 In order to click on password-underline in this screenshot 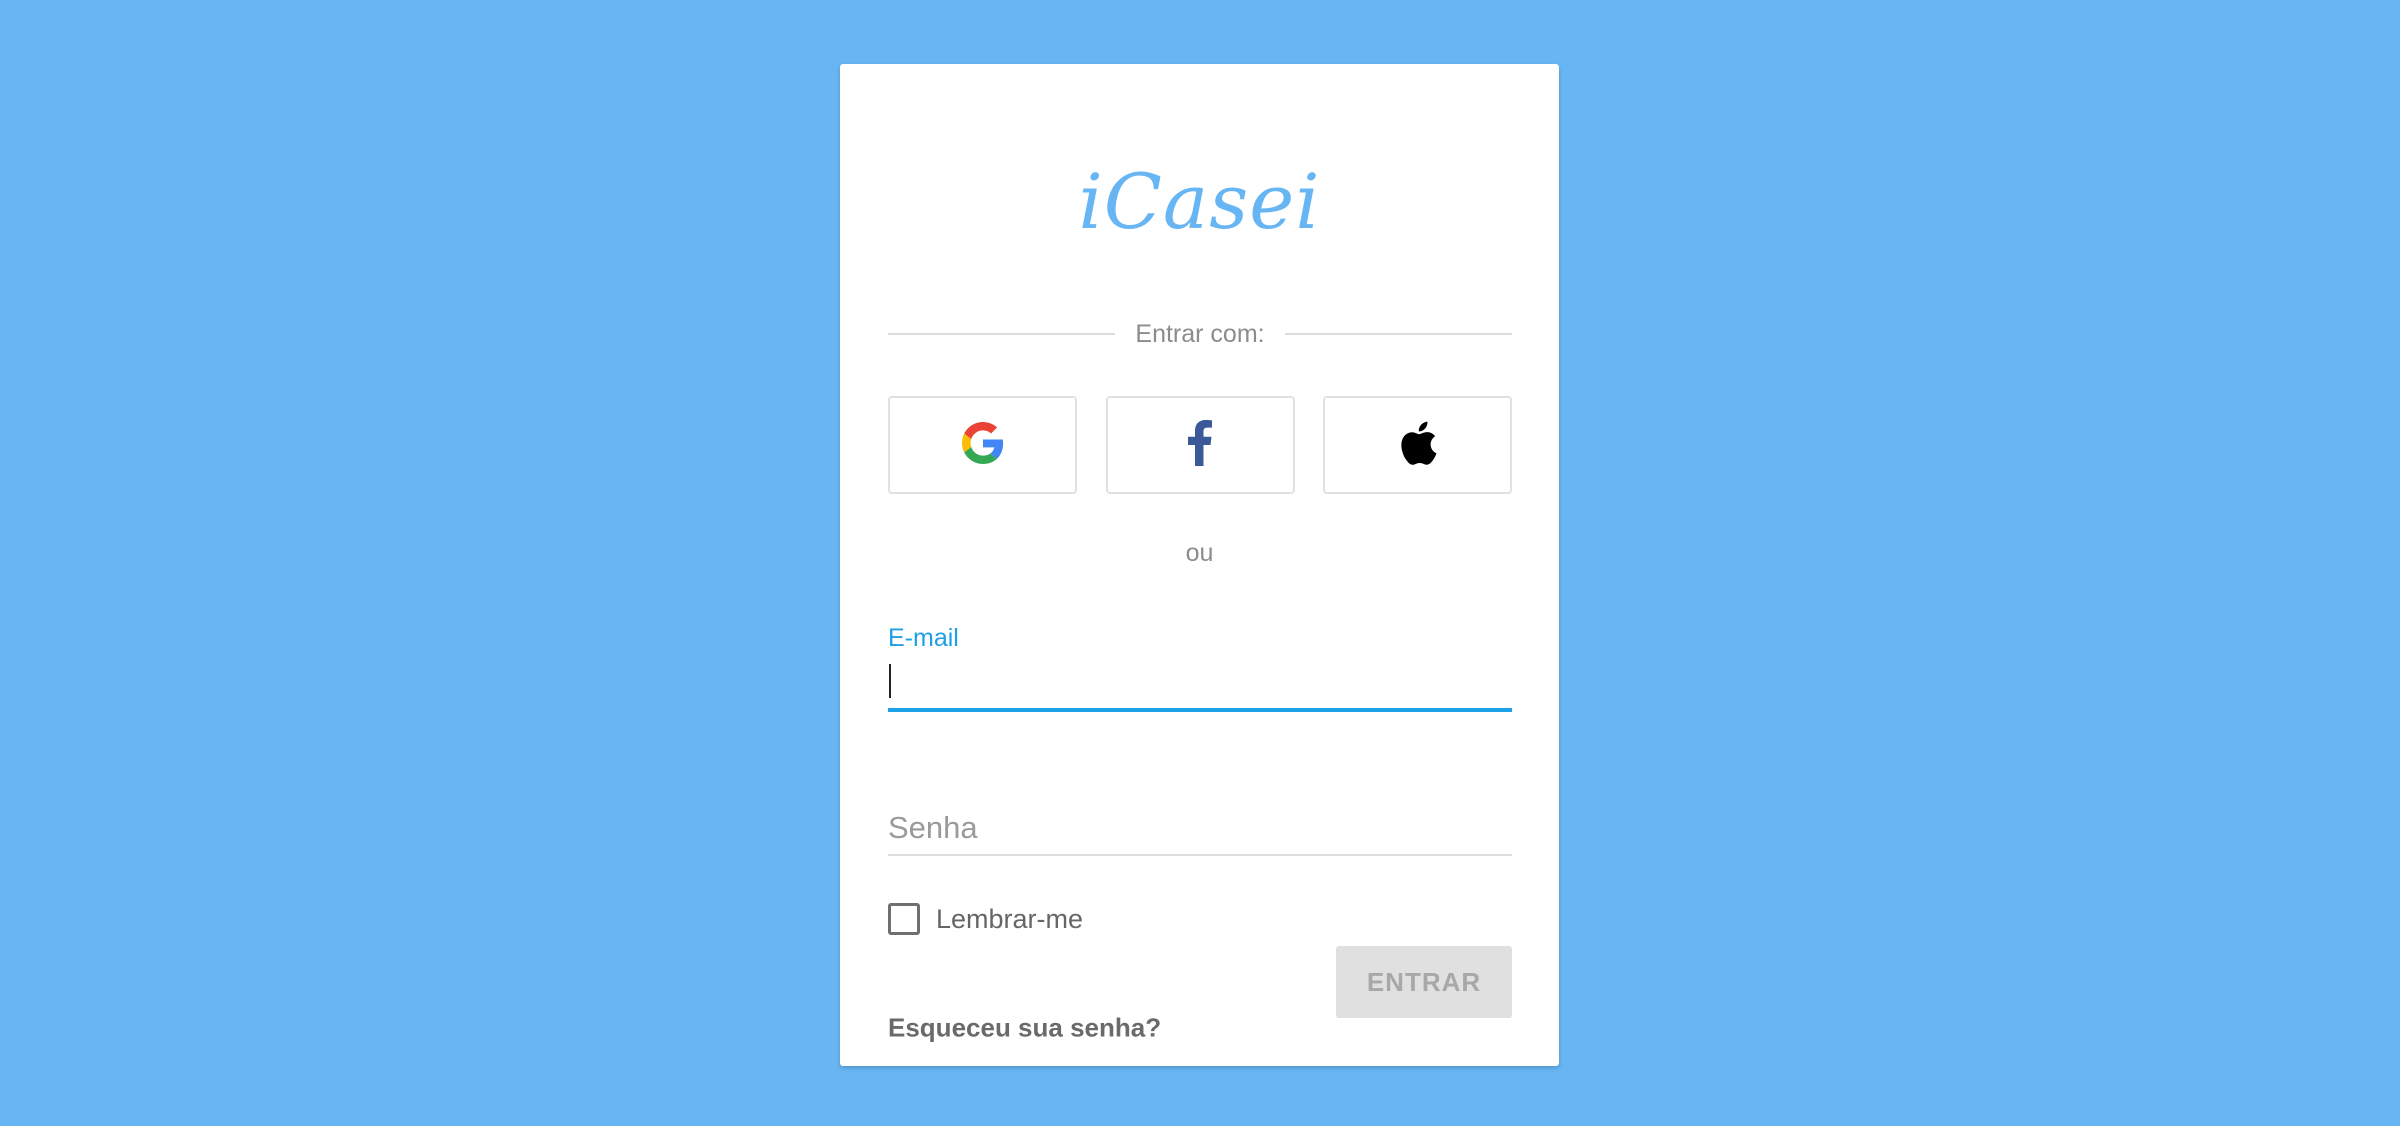, I will do `click(1200, 855)`.